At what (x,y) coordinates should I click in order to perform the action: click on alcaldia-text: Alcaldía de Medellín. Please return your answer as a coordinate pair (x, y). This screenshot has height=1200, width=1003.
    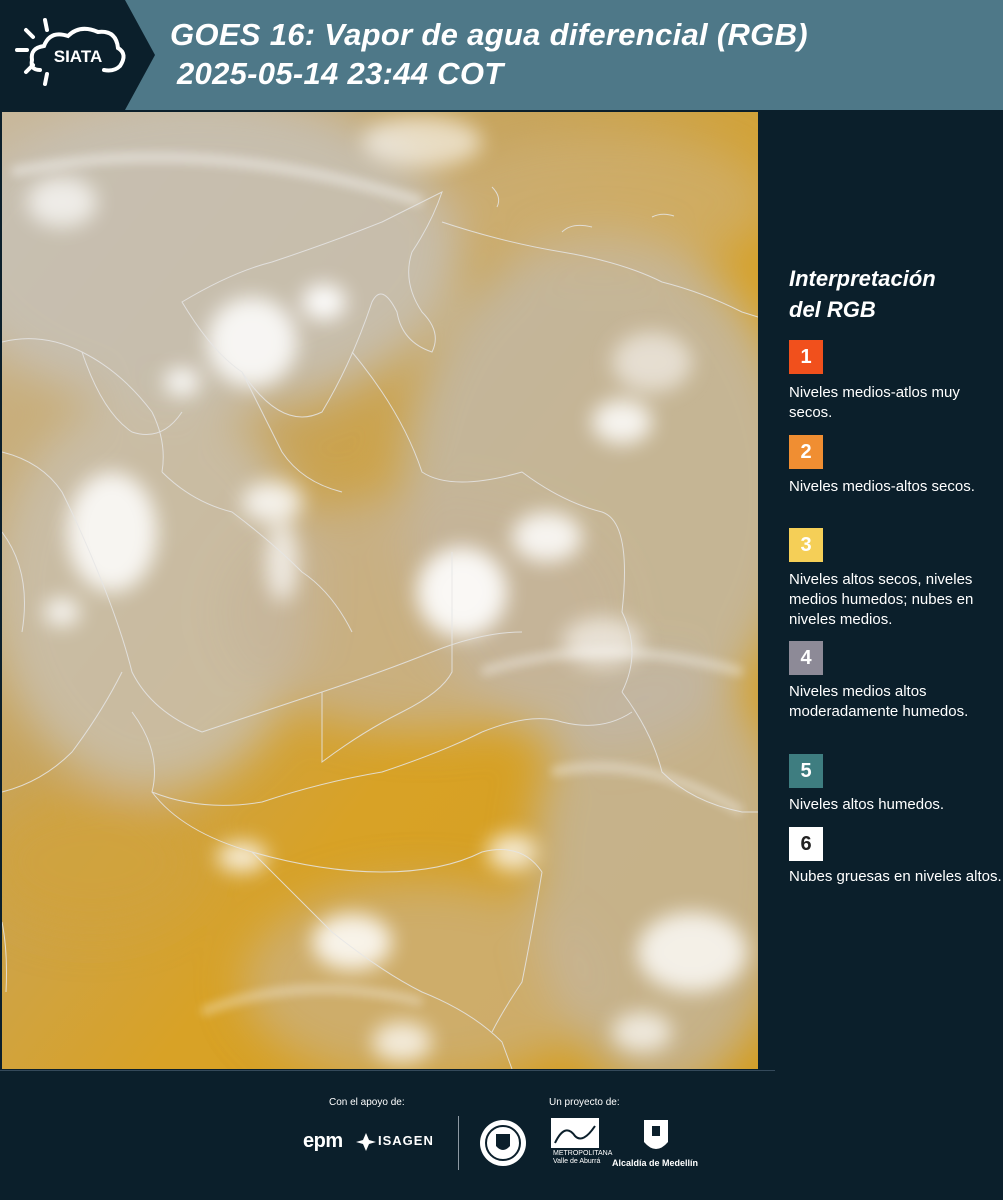
    Looking at the image, I should click on (655, 1163).